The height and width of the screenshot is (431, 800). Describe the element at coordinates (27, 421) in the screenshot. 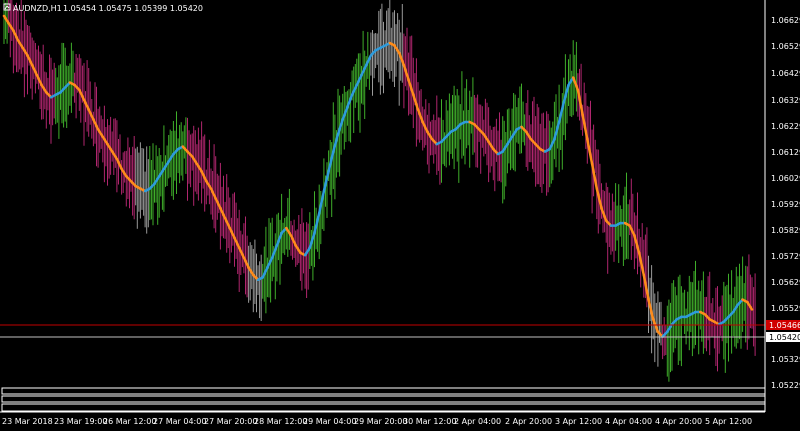

I see `time-tick-label: 23 Mar 2018` at that location.